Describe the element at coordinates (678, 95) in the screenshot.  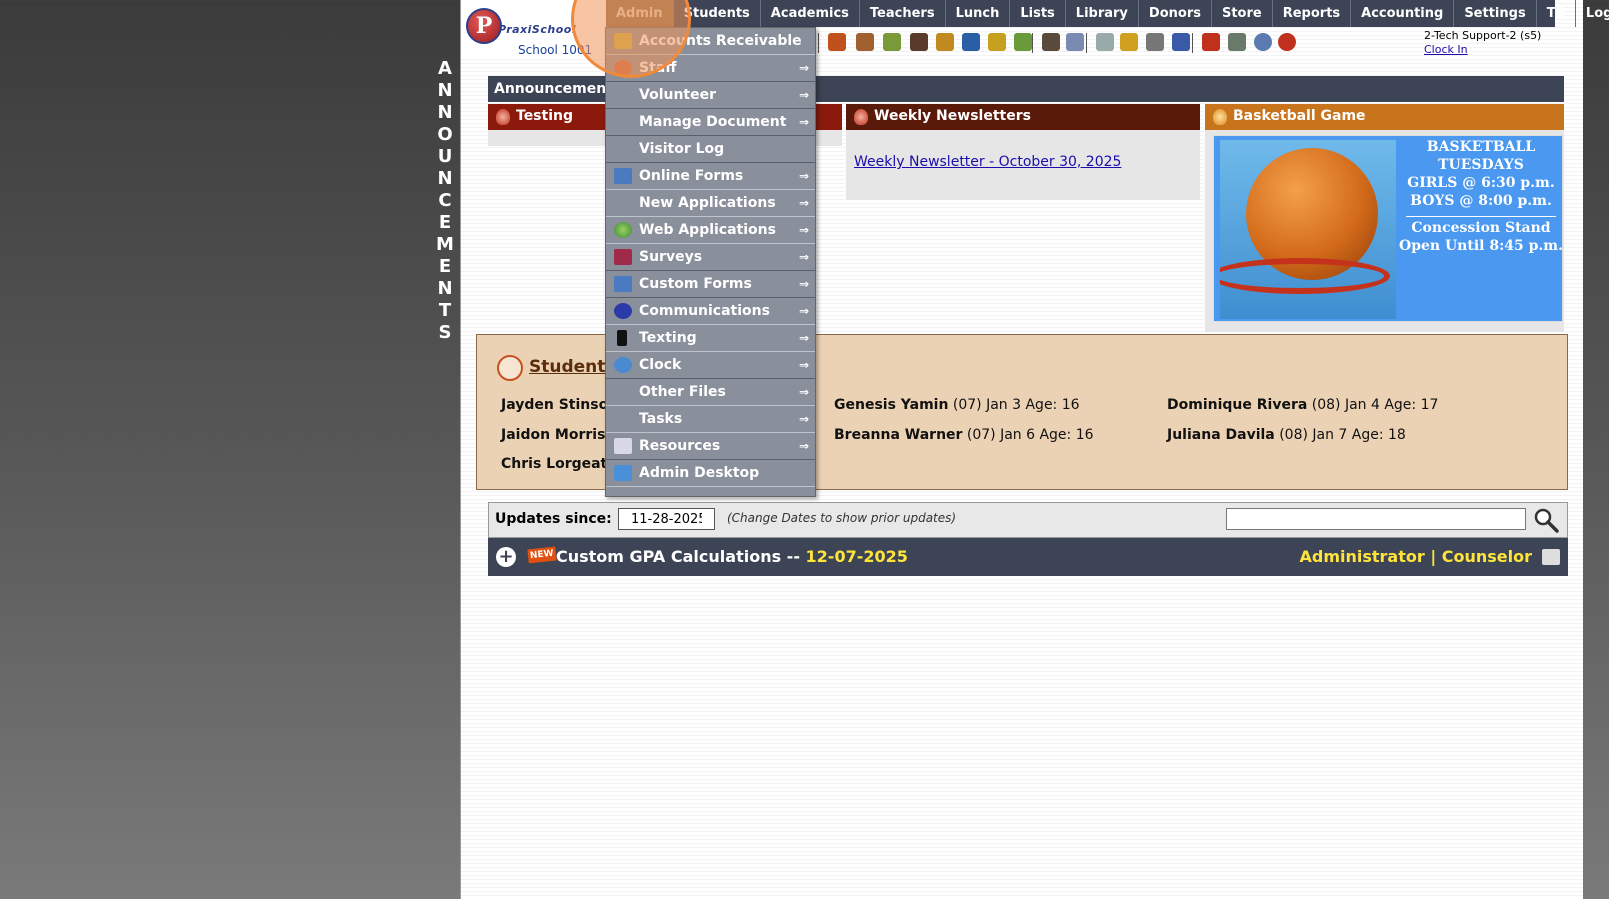
I see `menu-item-label: Volunteer` at that location.